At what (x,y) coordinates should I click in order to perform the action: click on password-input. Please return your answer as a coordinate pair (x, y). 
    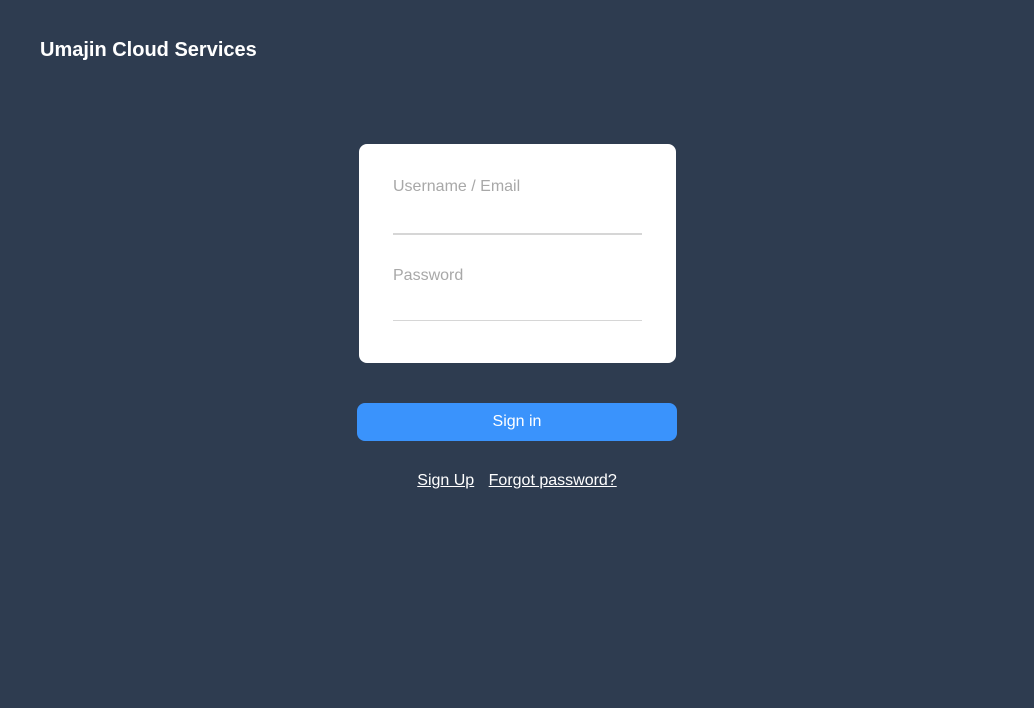
    Looking at the image, I should click on (517, 305).